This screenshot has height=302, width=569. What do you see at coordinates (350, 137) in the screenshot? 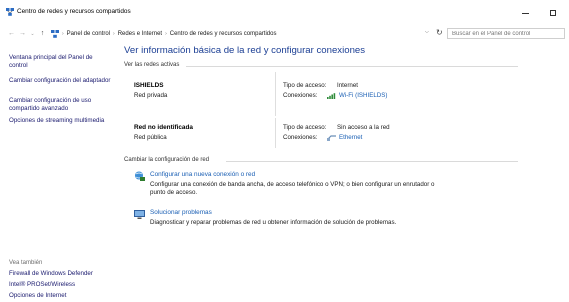
I see `connection-name: Ethernet` at bounding box center [350, 137].